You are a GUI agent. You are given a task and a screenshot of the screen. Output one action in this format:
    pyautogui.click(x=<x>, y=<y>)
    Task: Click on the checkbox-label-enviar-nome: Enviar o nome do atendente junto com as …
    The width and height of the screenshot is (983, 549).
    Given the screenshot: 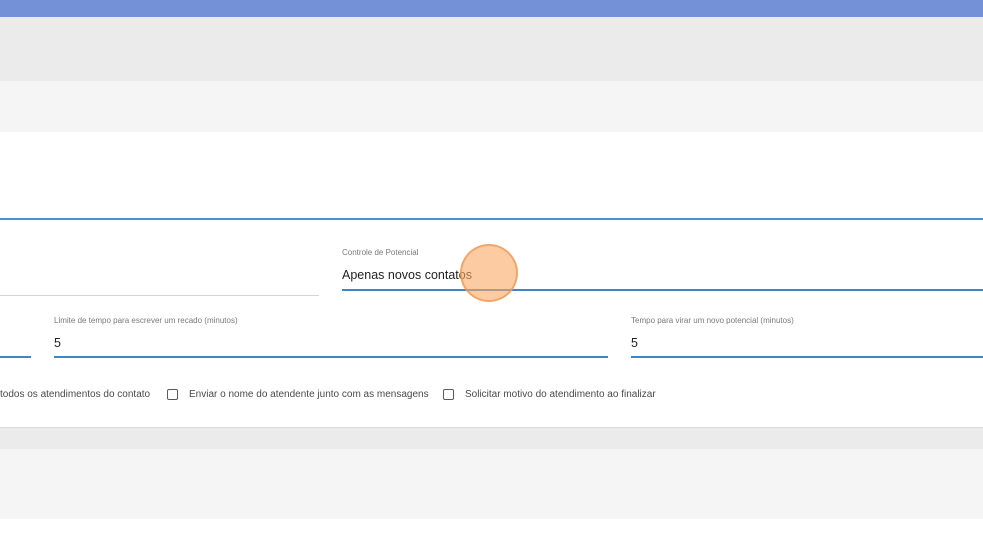 What is the action you would take?
    pyautogui.click(x=309, y=394)
    